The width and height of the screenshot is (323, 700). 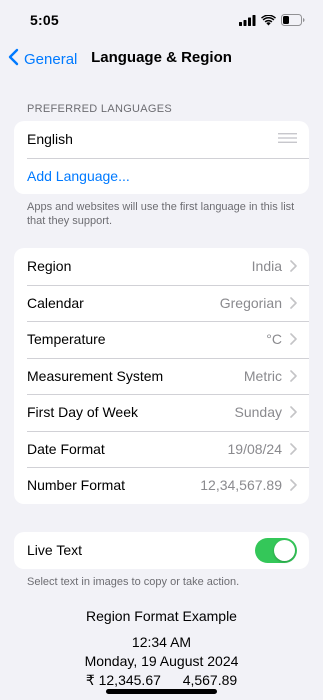 What do you see at coordinates (66, 339) in the screenshot?
I see `temperature-label: Temperature` at bounding box center [66, 339].